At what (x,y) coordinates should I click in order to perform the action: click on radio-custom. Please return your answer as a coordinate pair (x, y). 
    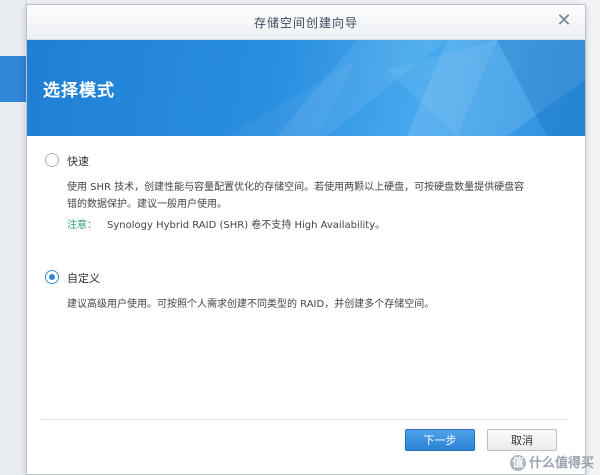
    Looking at the image, I should click on (52, 277).